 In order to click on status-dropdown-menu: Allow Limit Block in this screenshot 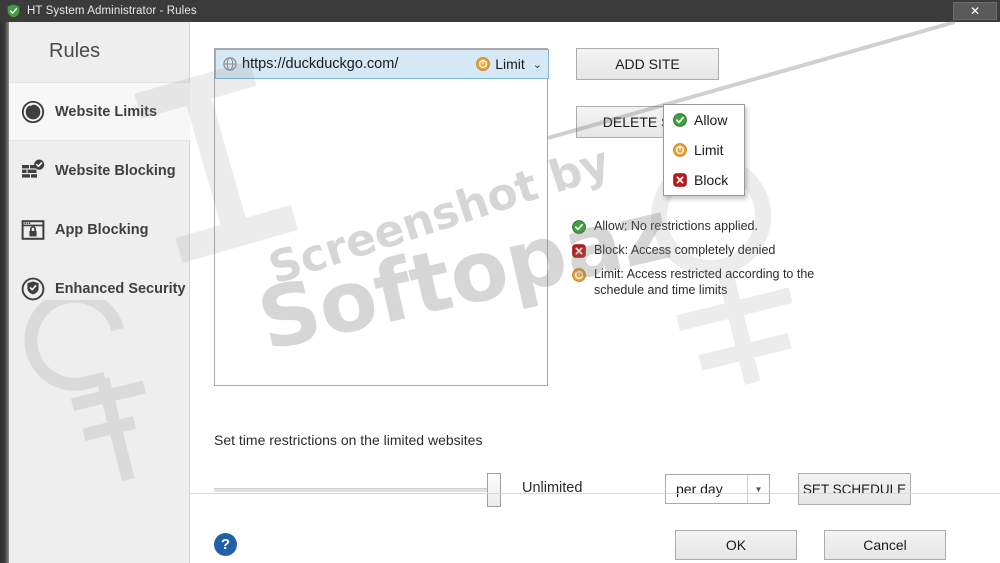, I will do `click(704, 150)`.